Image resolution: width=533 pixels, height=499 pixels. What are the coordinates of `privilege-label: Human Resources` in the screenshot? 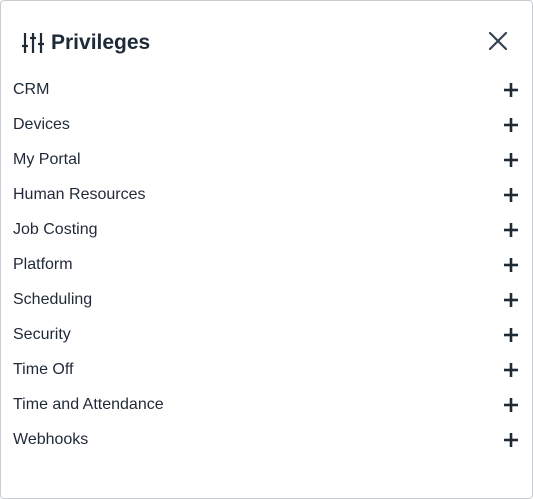 It's located at (79, 194).